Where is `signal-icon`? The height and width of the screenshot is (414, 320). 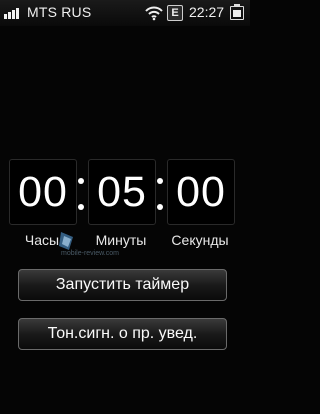
signal-icon is located at coordinates (13, 12).